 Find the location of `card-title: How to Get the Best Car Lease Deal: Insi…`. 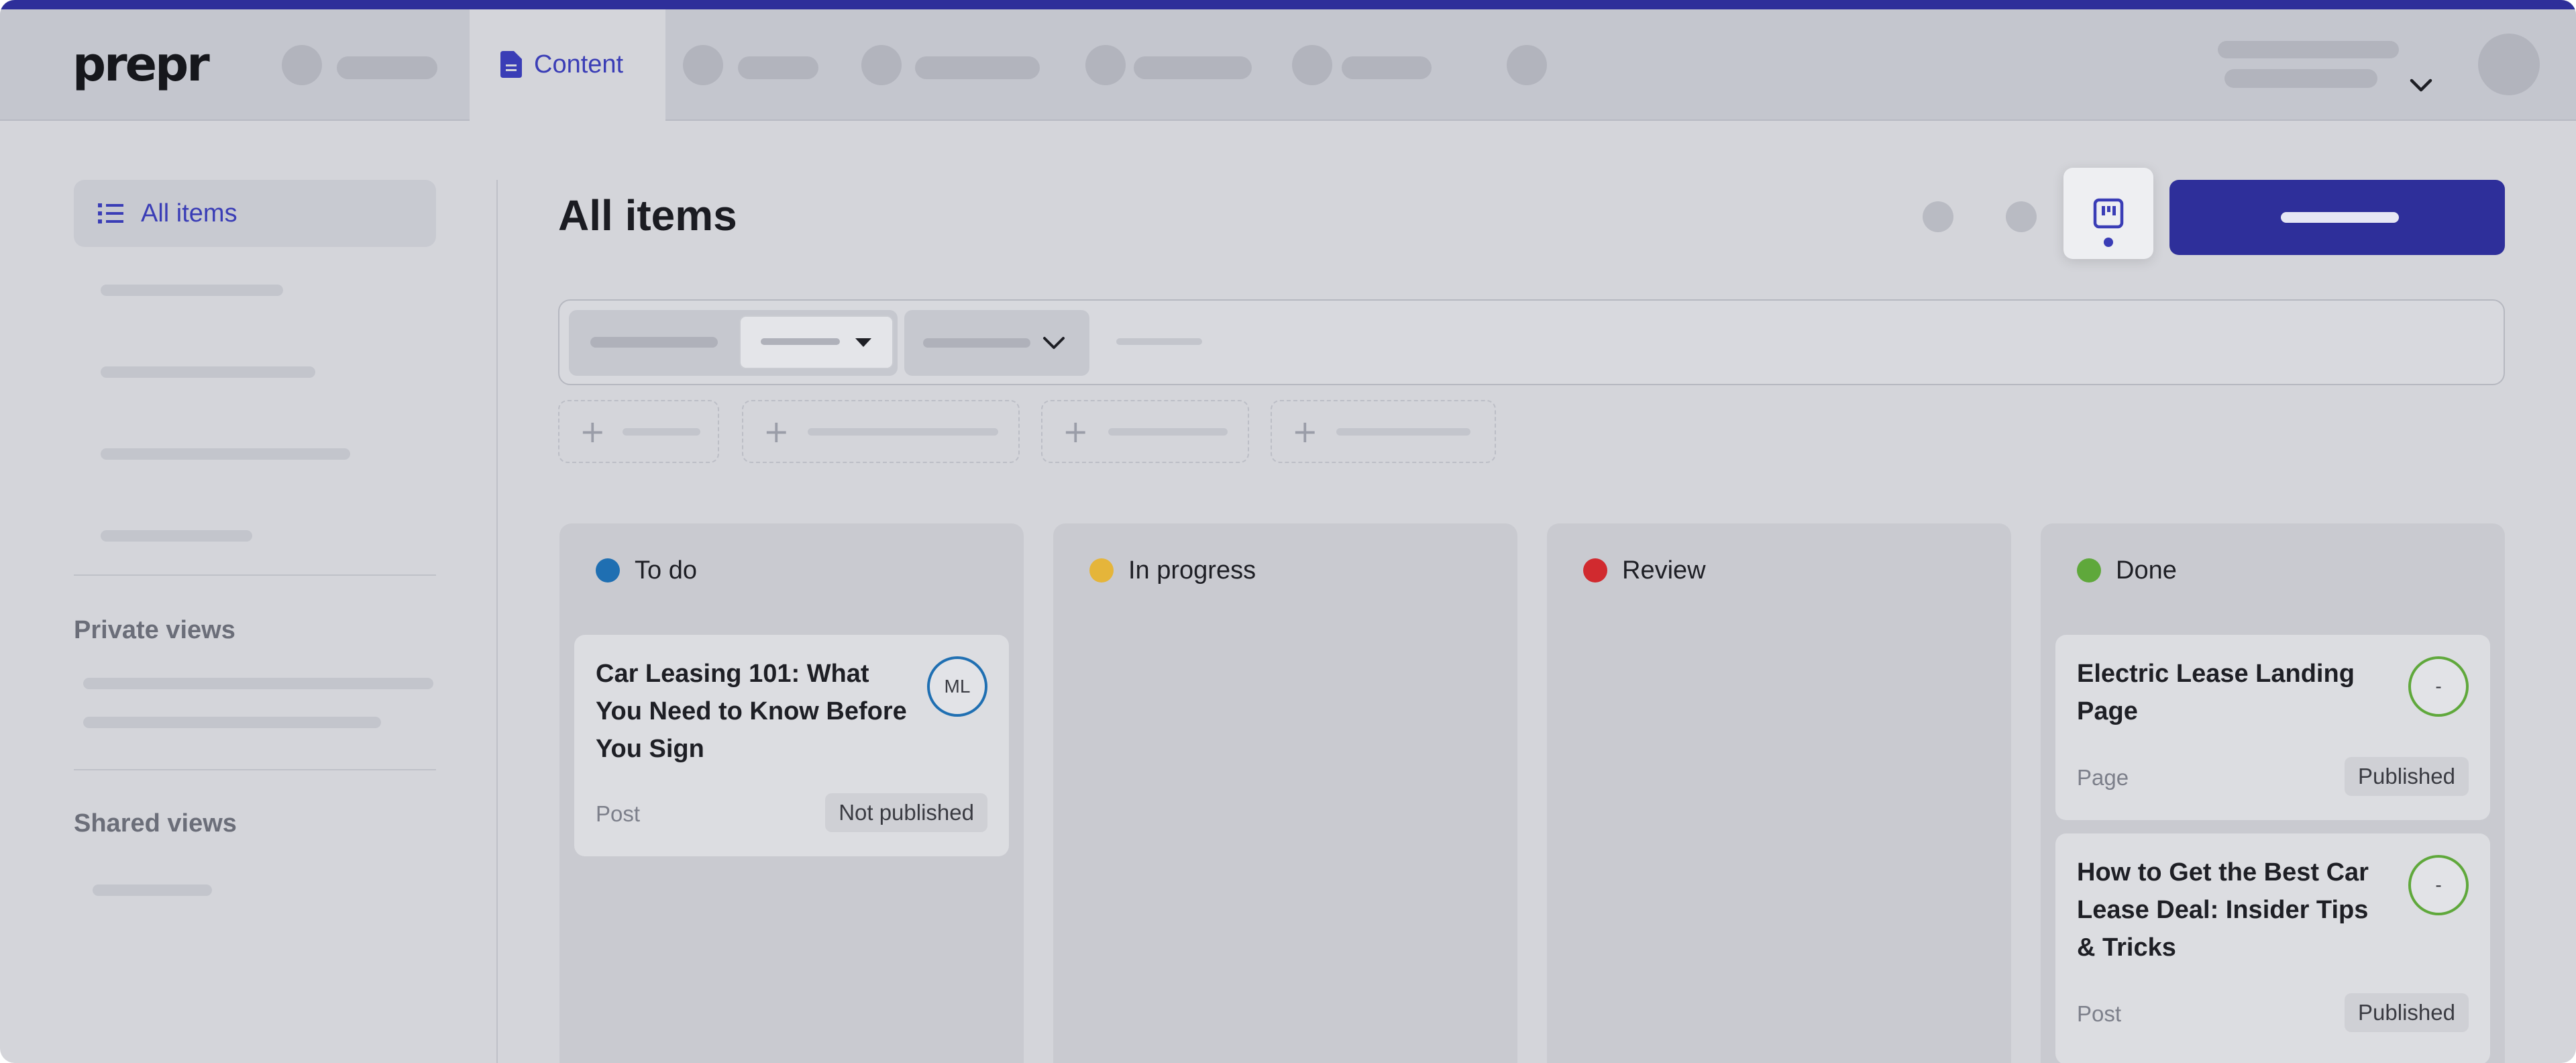

card-title: How to Get the Best Car Lease Deal: Insi… is located at coordinates (2223, 910).